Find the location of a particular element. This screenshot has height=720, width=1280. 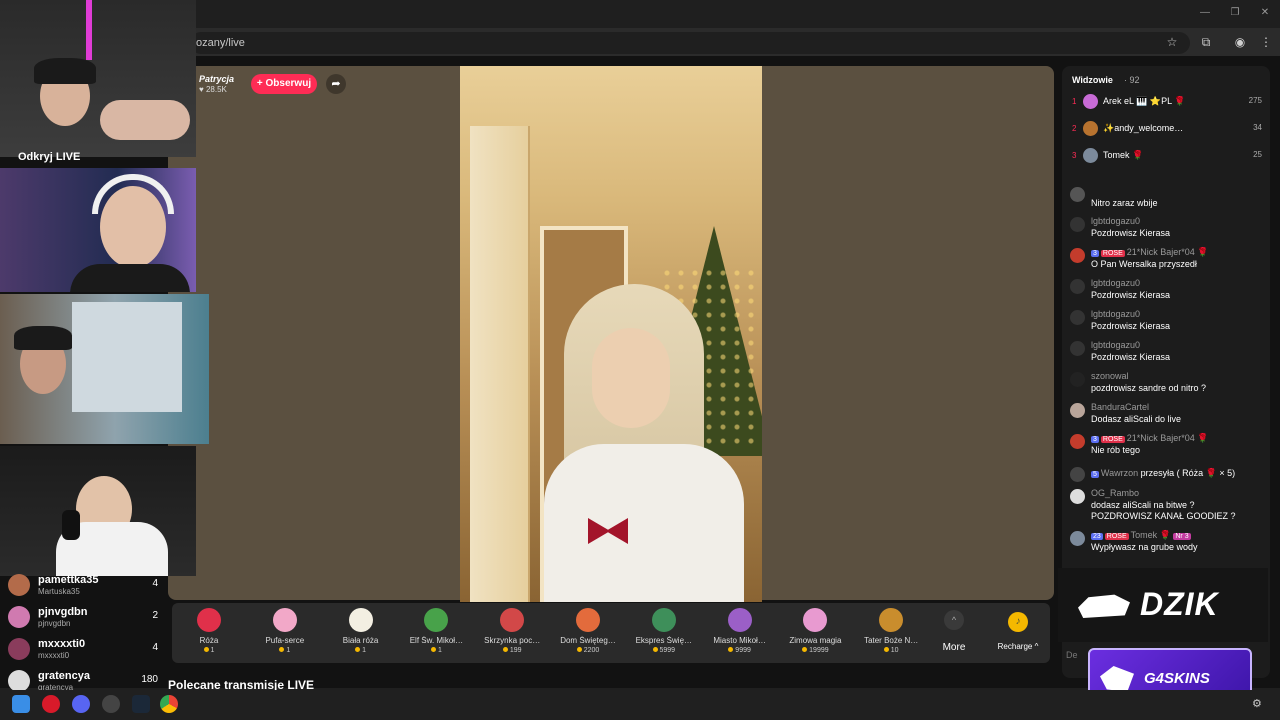

discover-live-label: Odkryj LIVE is located at coordinates (49, 157).